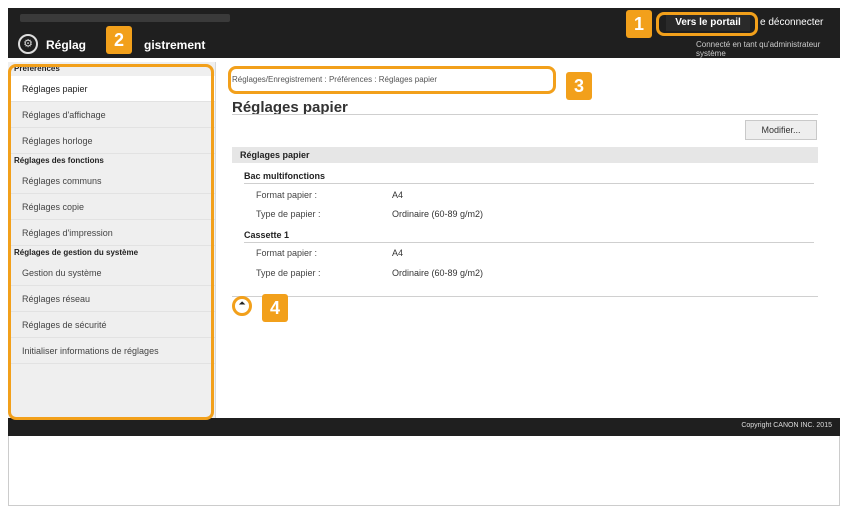  Describe the element at coordinates (119, 40) in the screenshot. I see `callout-2-badge: 2` at that location.